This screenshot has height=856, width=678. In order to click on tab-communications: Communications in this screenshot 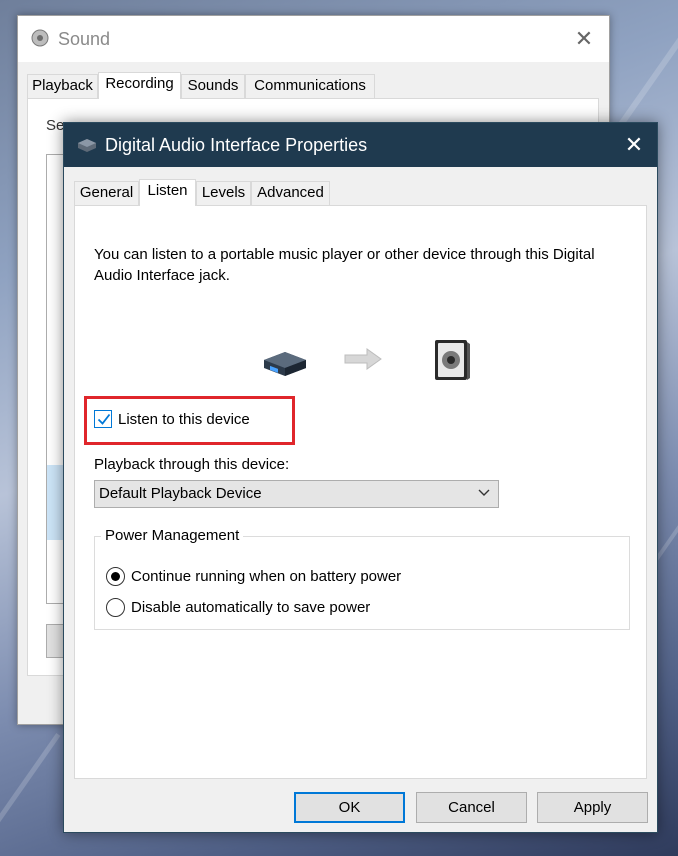, I will do `click(310, 86)`.